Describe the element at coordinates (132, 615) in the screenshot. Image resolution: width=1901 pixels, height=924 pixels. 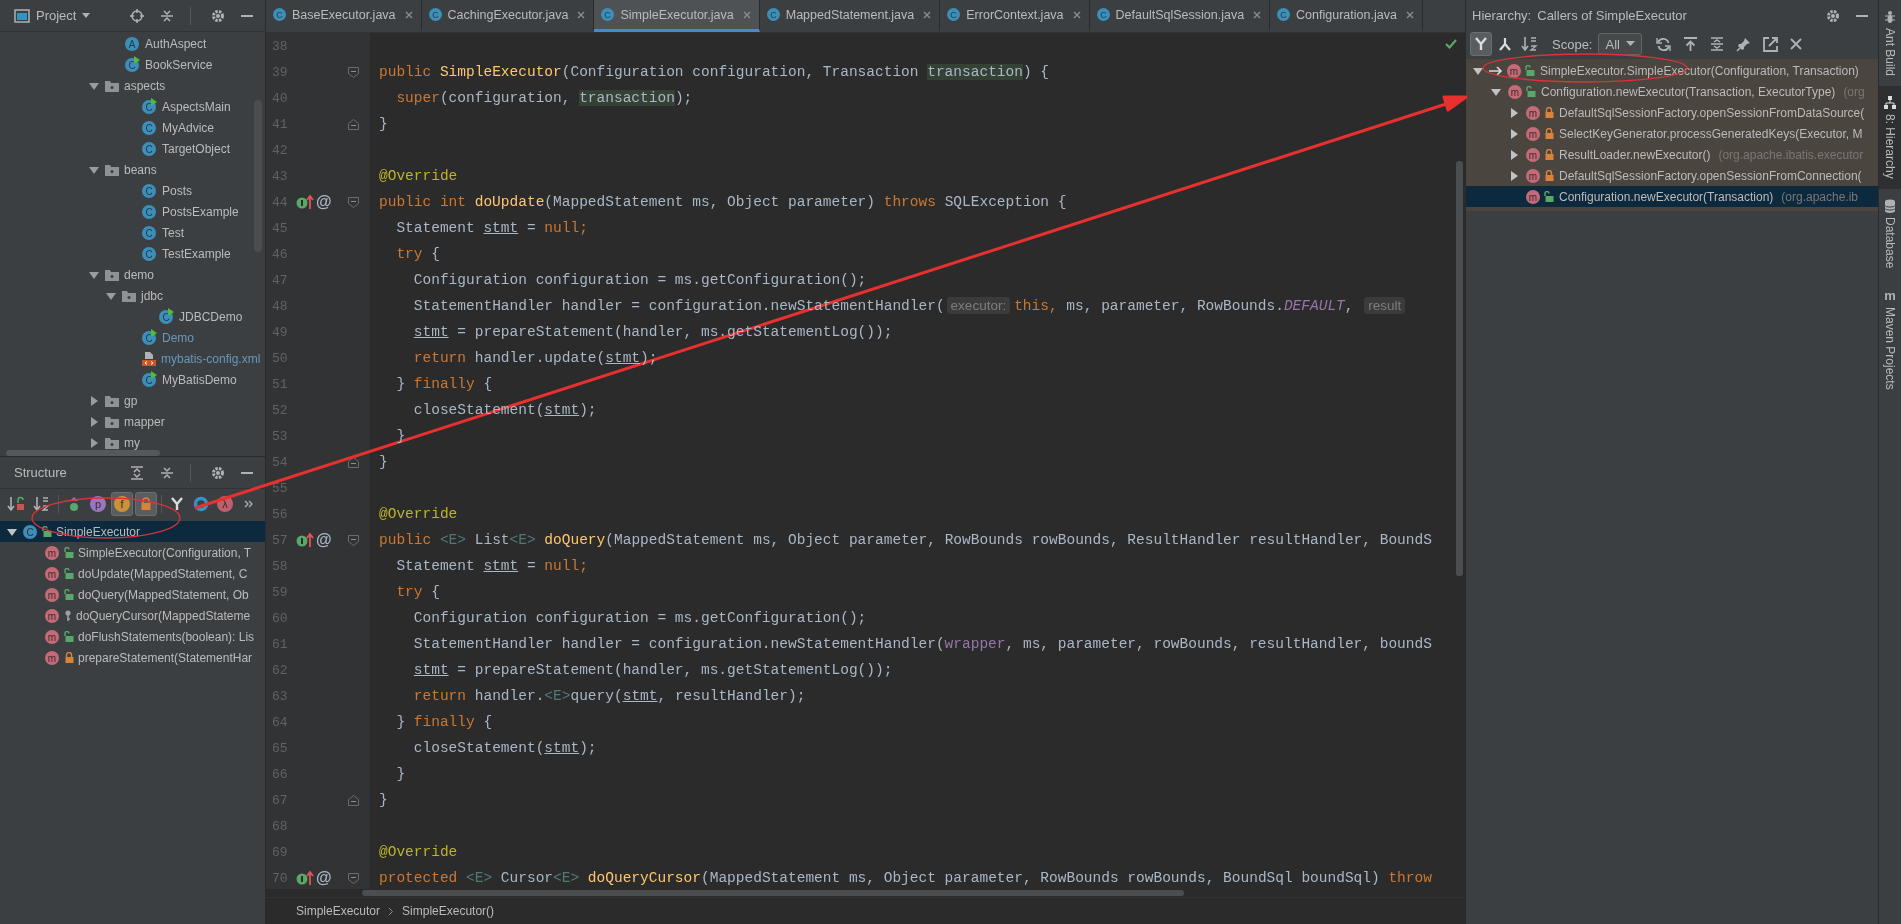
I see `tree-row: m doQueryCursor(MappedStateme` at that location.